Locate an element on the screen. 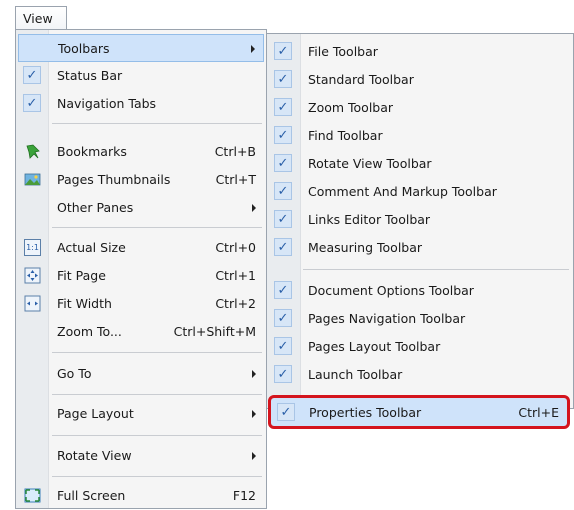  menu-item-links-editor-toolbar: ✓ Links Editor Toolbar is located at coordinates (420, 220).